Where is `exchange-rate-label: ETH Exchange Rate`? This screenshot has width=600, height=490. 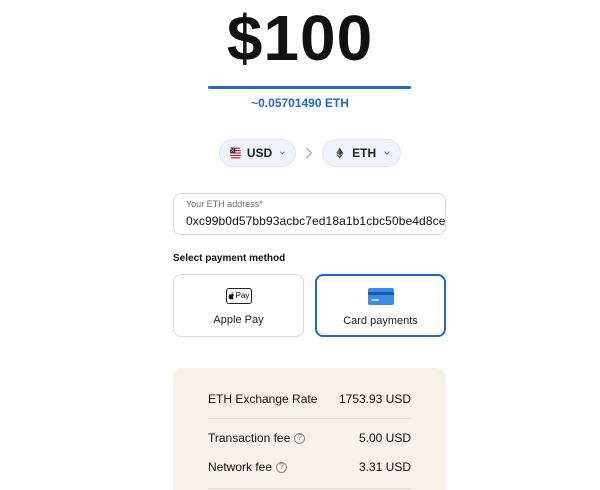
exchange-rate-label: ETH Exchange Rate is located at coordinates (263, 399).